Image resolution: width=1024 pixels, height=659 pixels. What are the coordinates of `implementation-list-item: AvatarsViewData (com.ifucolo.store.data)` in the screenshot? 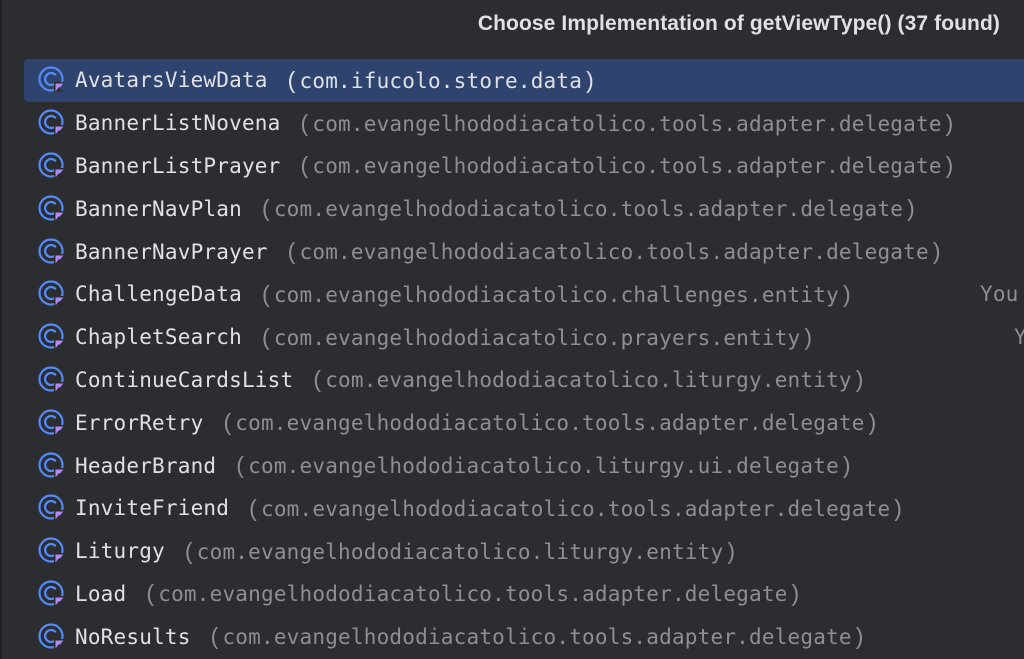 It's located at (524, 80).